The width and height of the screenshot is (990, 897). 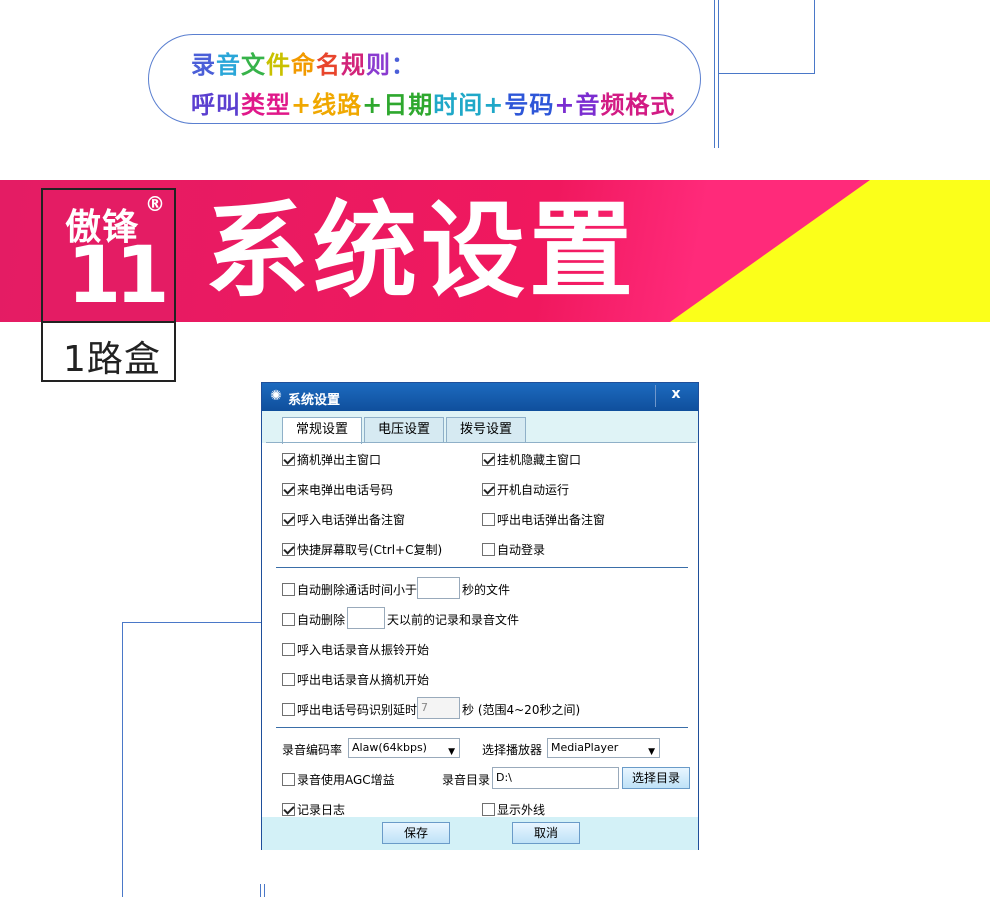 What do you see at coordinates (328, 65) in the screenshot?
I see `rule-title-char: 名` at bounding box center [328, 65].